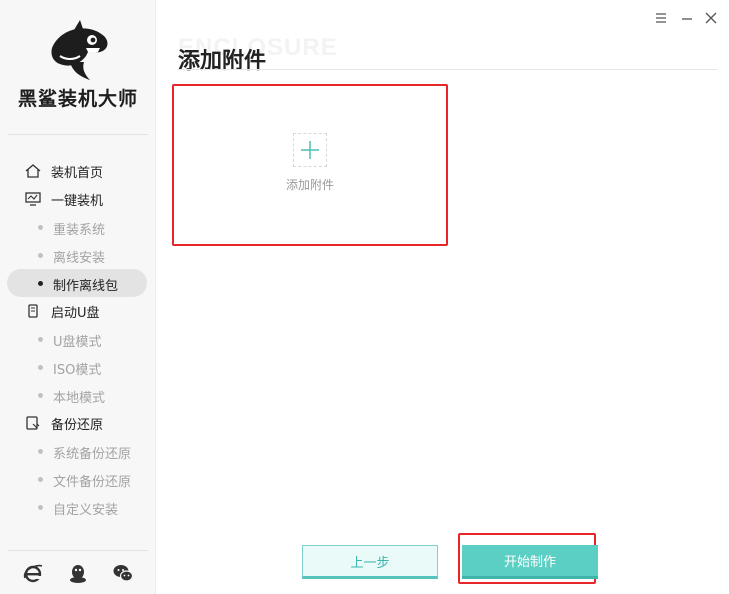 The width and height of the screenshot is (729, 594). What do you see at coordinates (77, 99) in the screenshot?
I see `brand-name: 黑鲨装机大师` at bounding box center [77, 99].